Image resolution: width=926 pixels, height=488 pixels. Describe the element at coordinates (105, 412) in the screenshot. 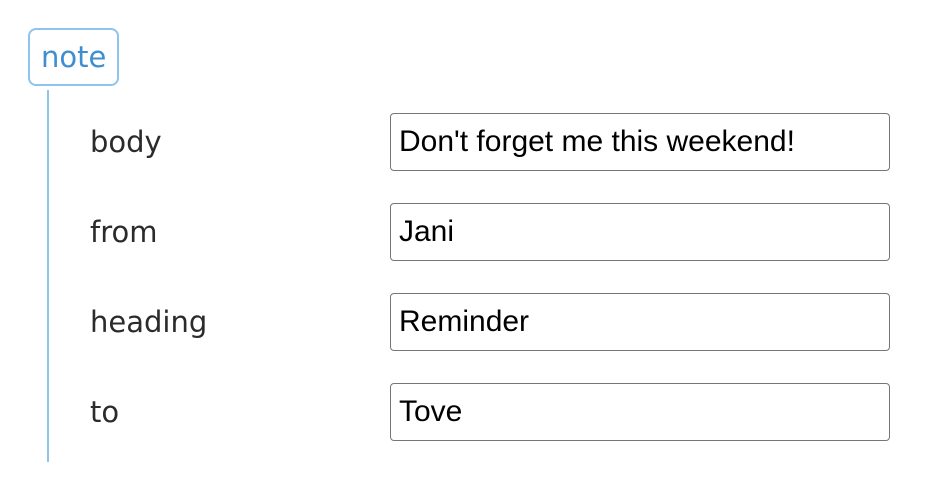

I see `field-label-to: to` at that location.